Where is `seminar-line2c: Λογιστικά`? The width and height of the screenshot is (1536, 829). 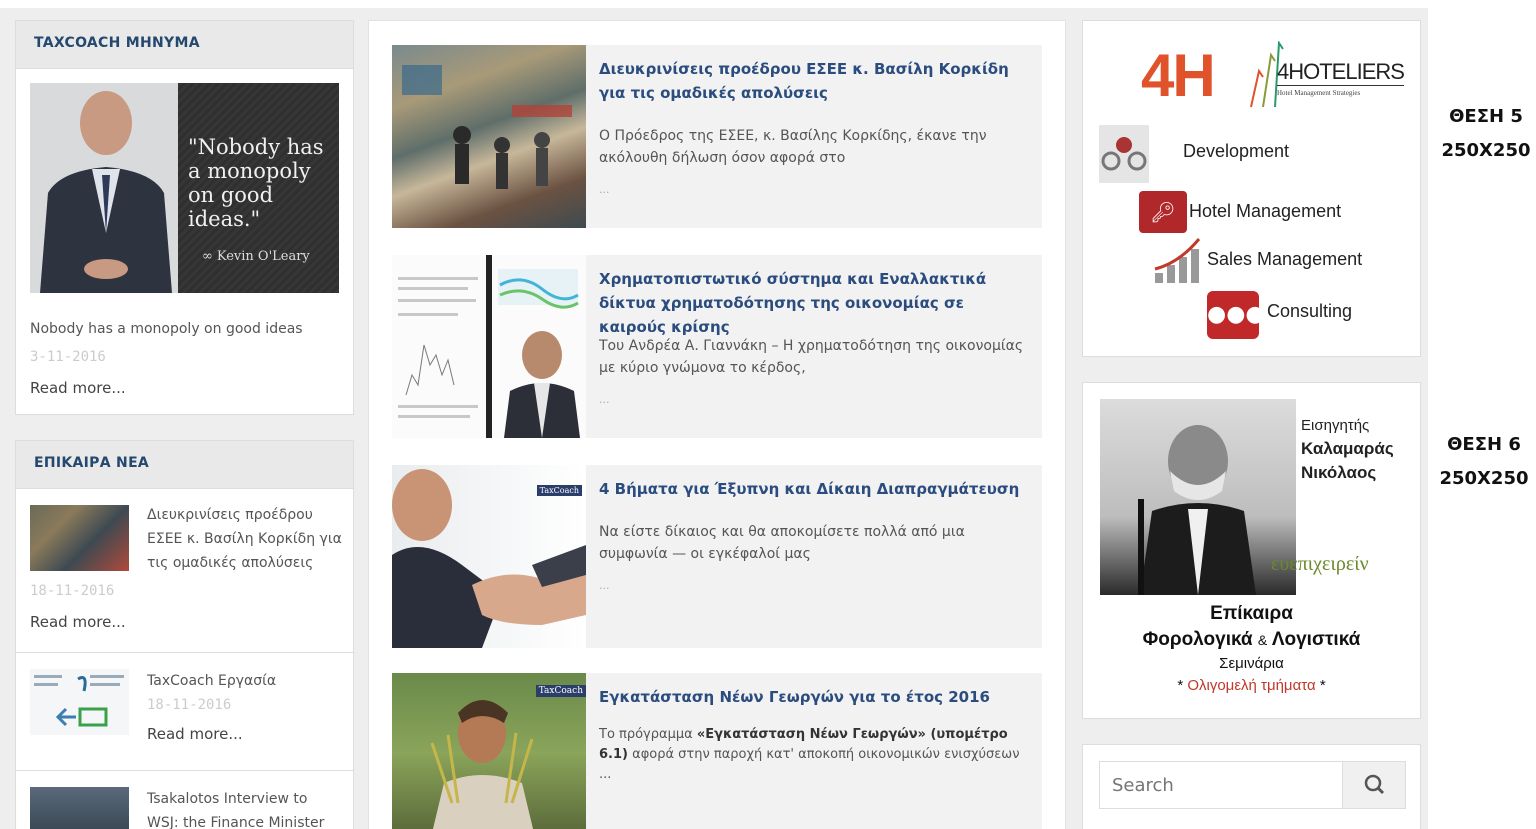 seminar-line2c: Λογιστικά is located at coordinates (1316, 639).